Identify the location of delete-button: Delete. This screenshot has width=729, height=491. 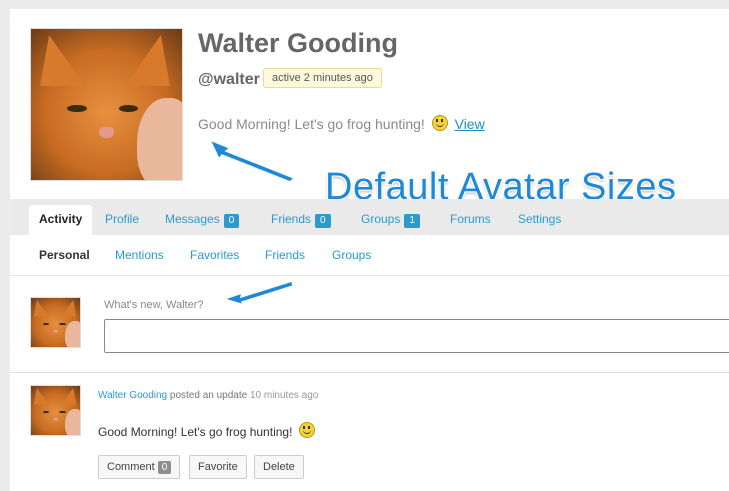
(279, 467).